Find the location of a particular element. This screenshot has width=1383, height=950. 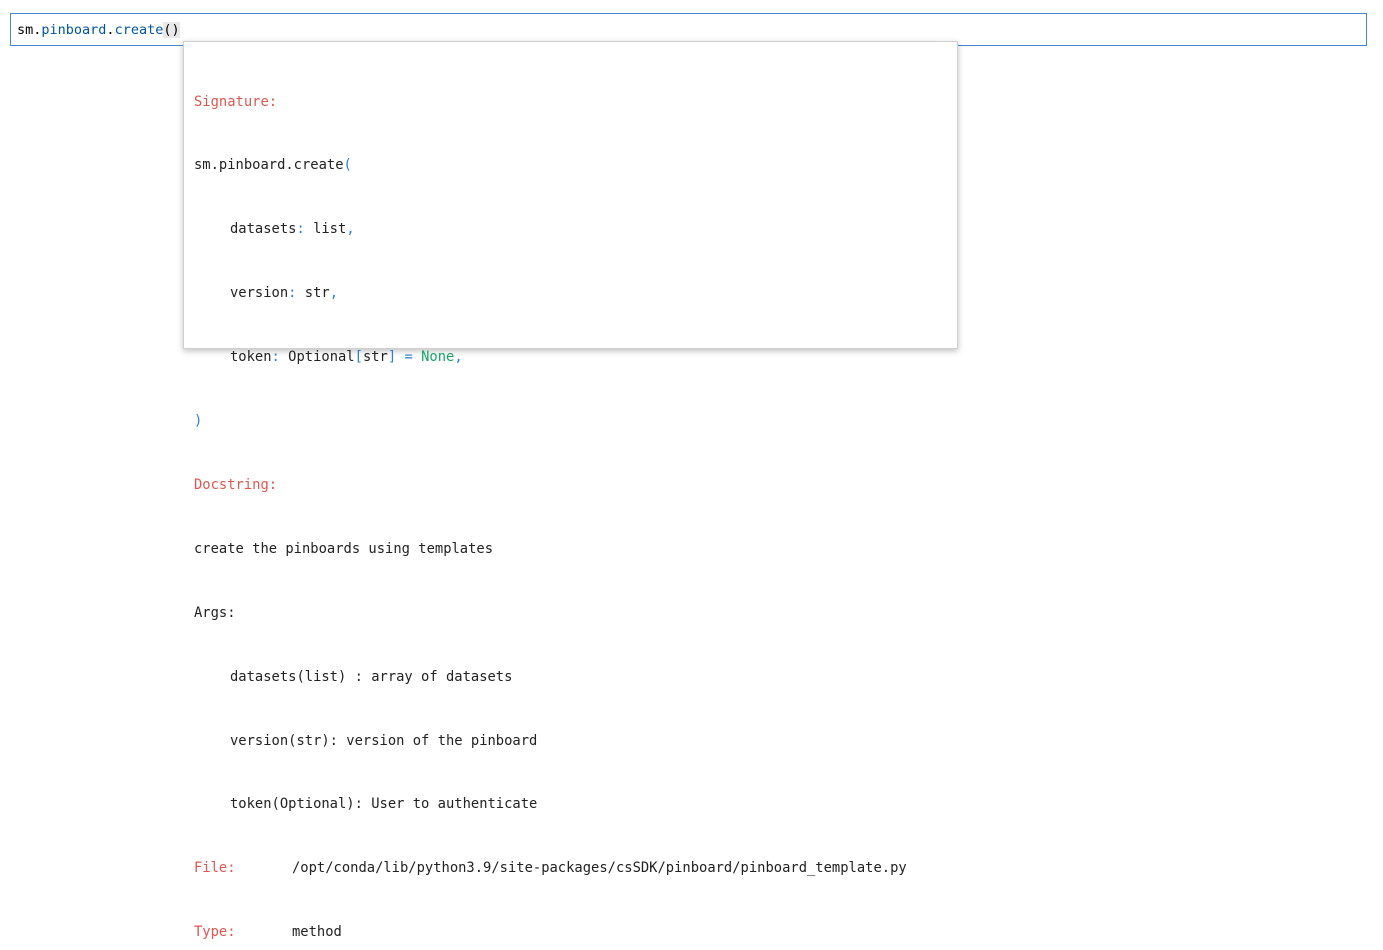

signature-label: Signature: is located at coordinates (236, 101).